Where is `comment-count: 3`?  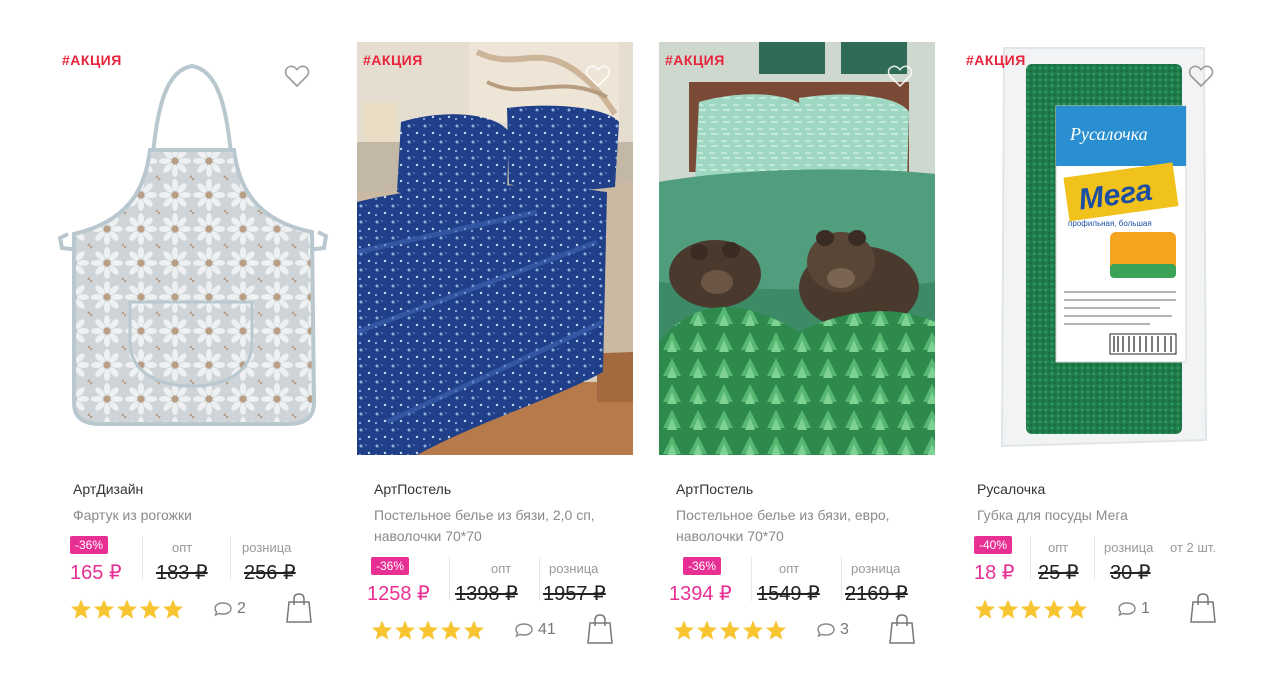 comment-count: 3 is located at coordinates (844, 629).